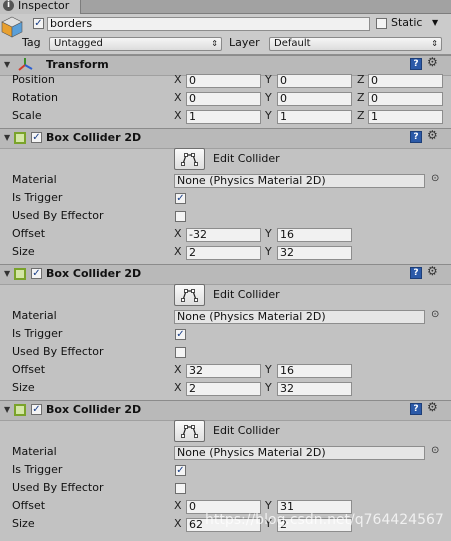 The width and height of the screenshot is (451, 541). Describe the element at coordinates (223, 235) in the screenshot. I see `offset-x-field: -32` at that location.